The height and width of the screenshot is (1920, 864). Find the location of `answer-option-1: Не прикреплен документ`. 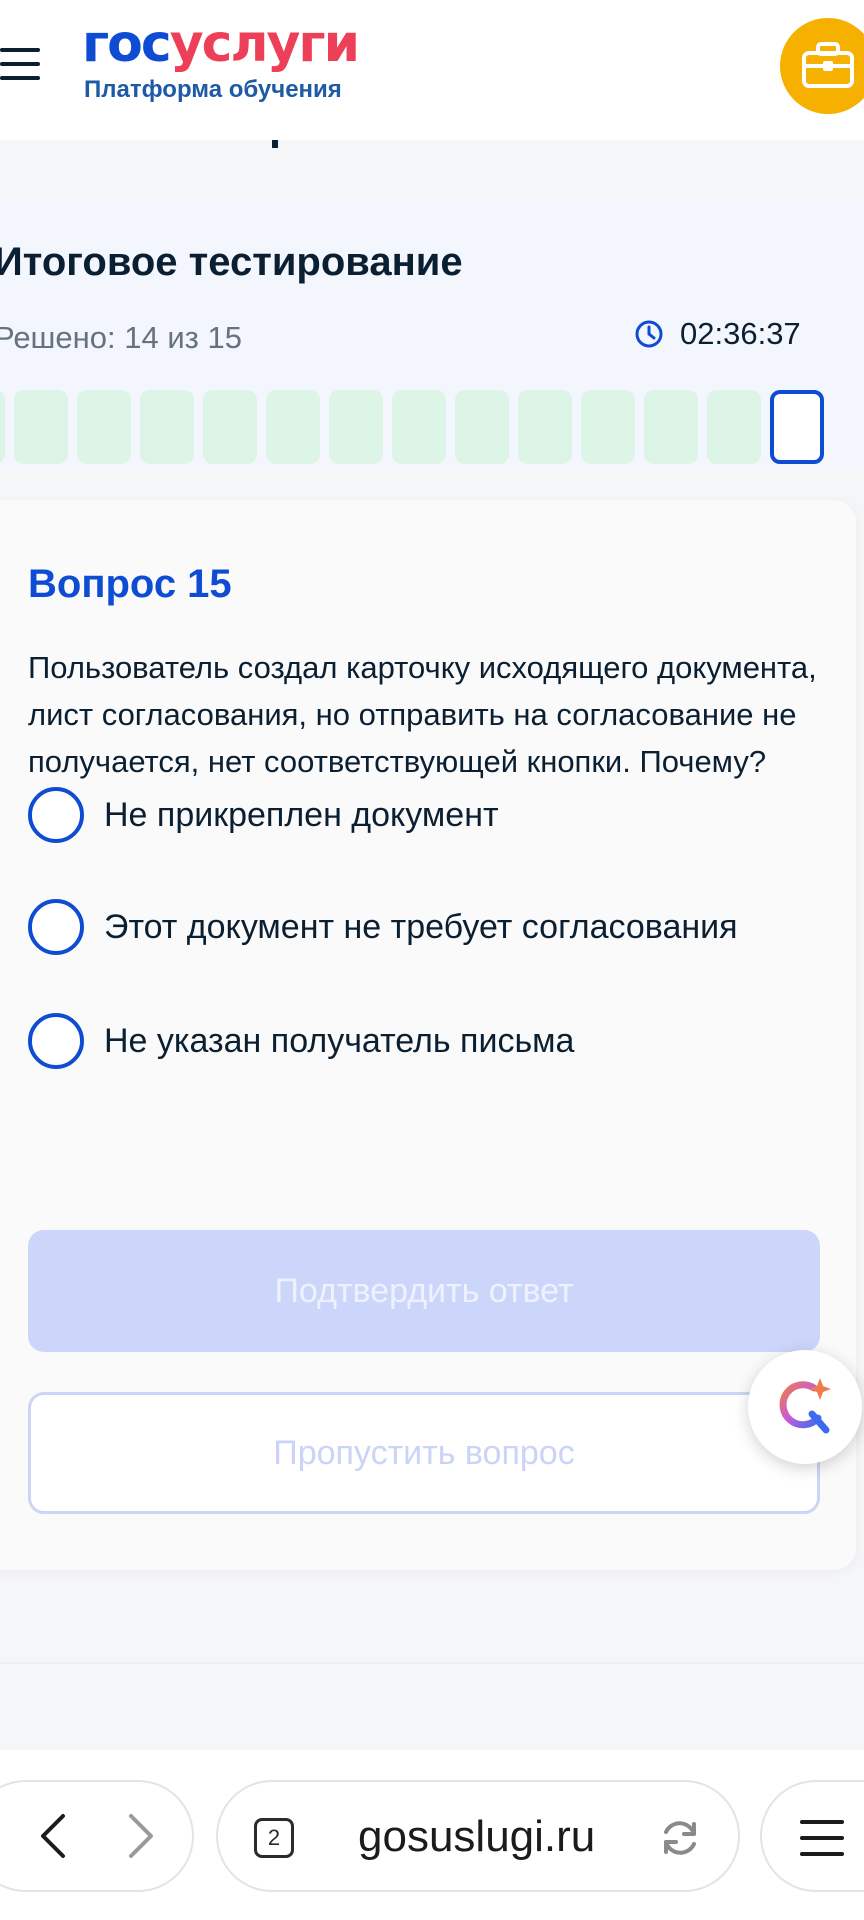

answer-option-1: Не прикреплен документ is located at coordinates (263, 815).